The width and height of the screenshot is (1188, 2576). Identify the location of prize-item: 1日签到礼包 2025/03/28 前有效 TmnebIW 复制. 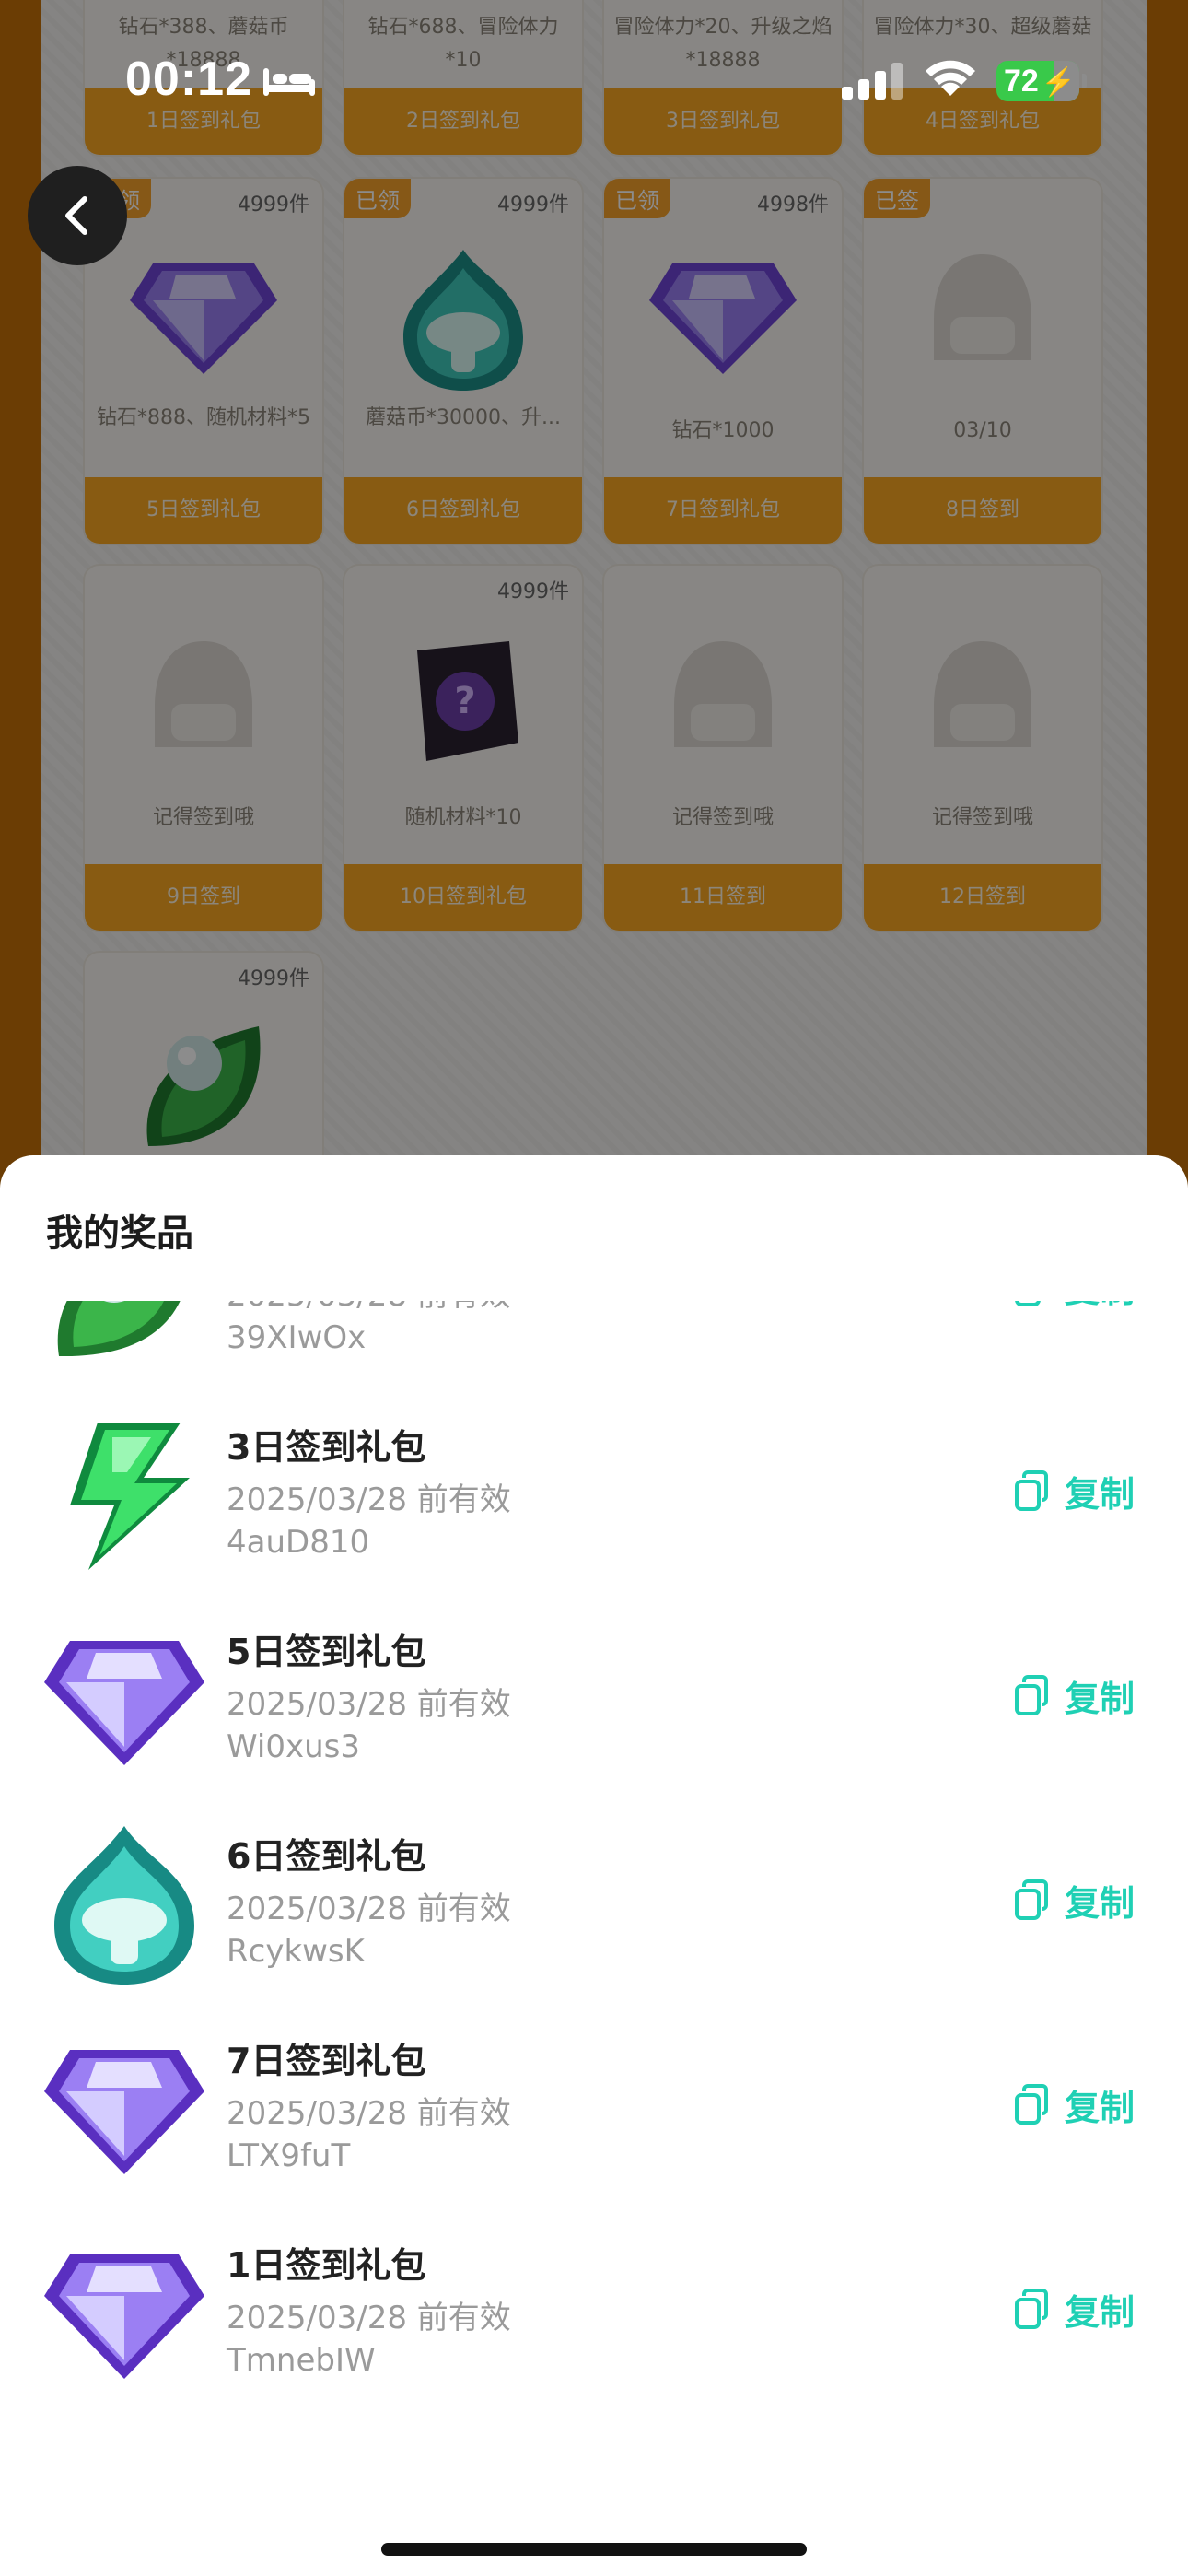
(594, 2324).